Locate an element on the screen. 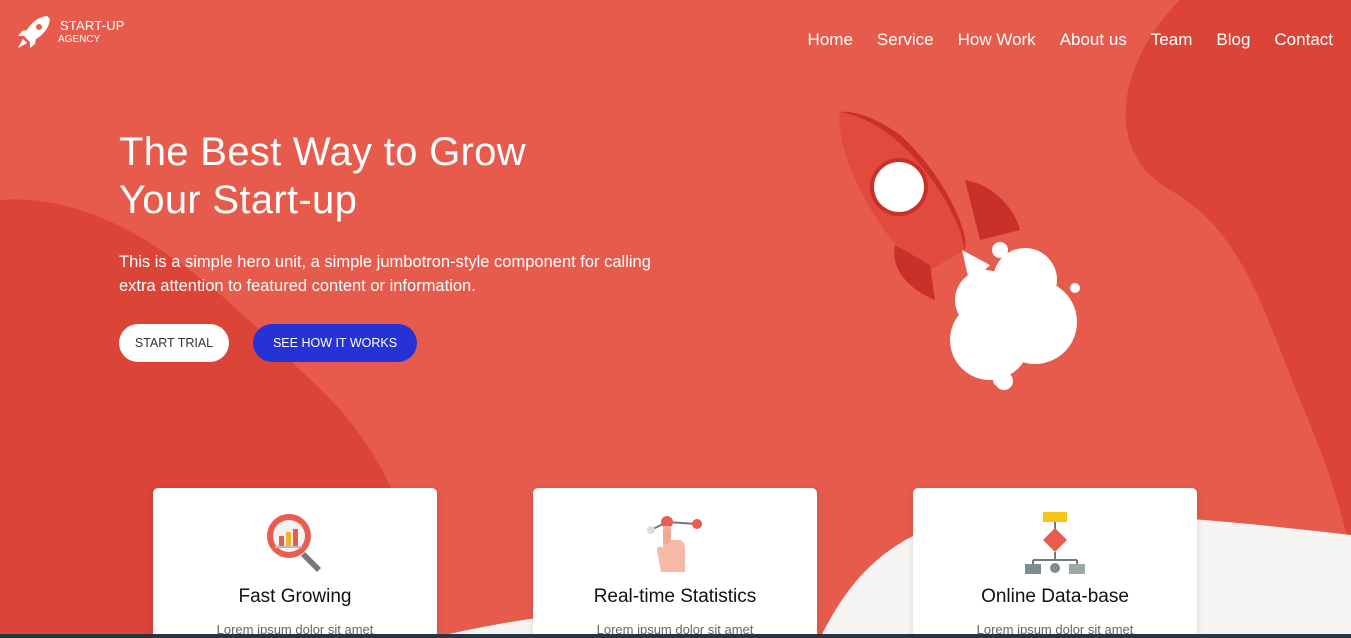  nav-service: Service is located at coordinates (905, 40).